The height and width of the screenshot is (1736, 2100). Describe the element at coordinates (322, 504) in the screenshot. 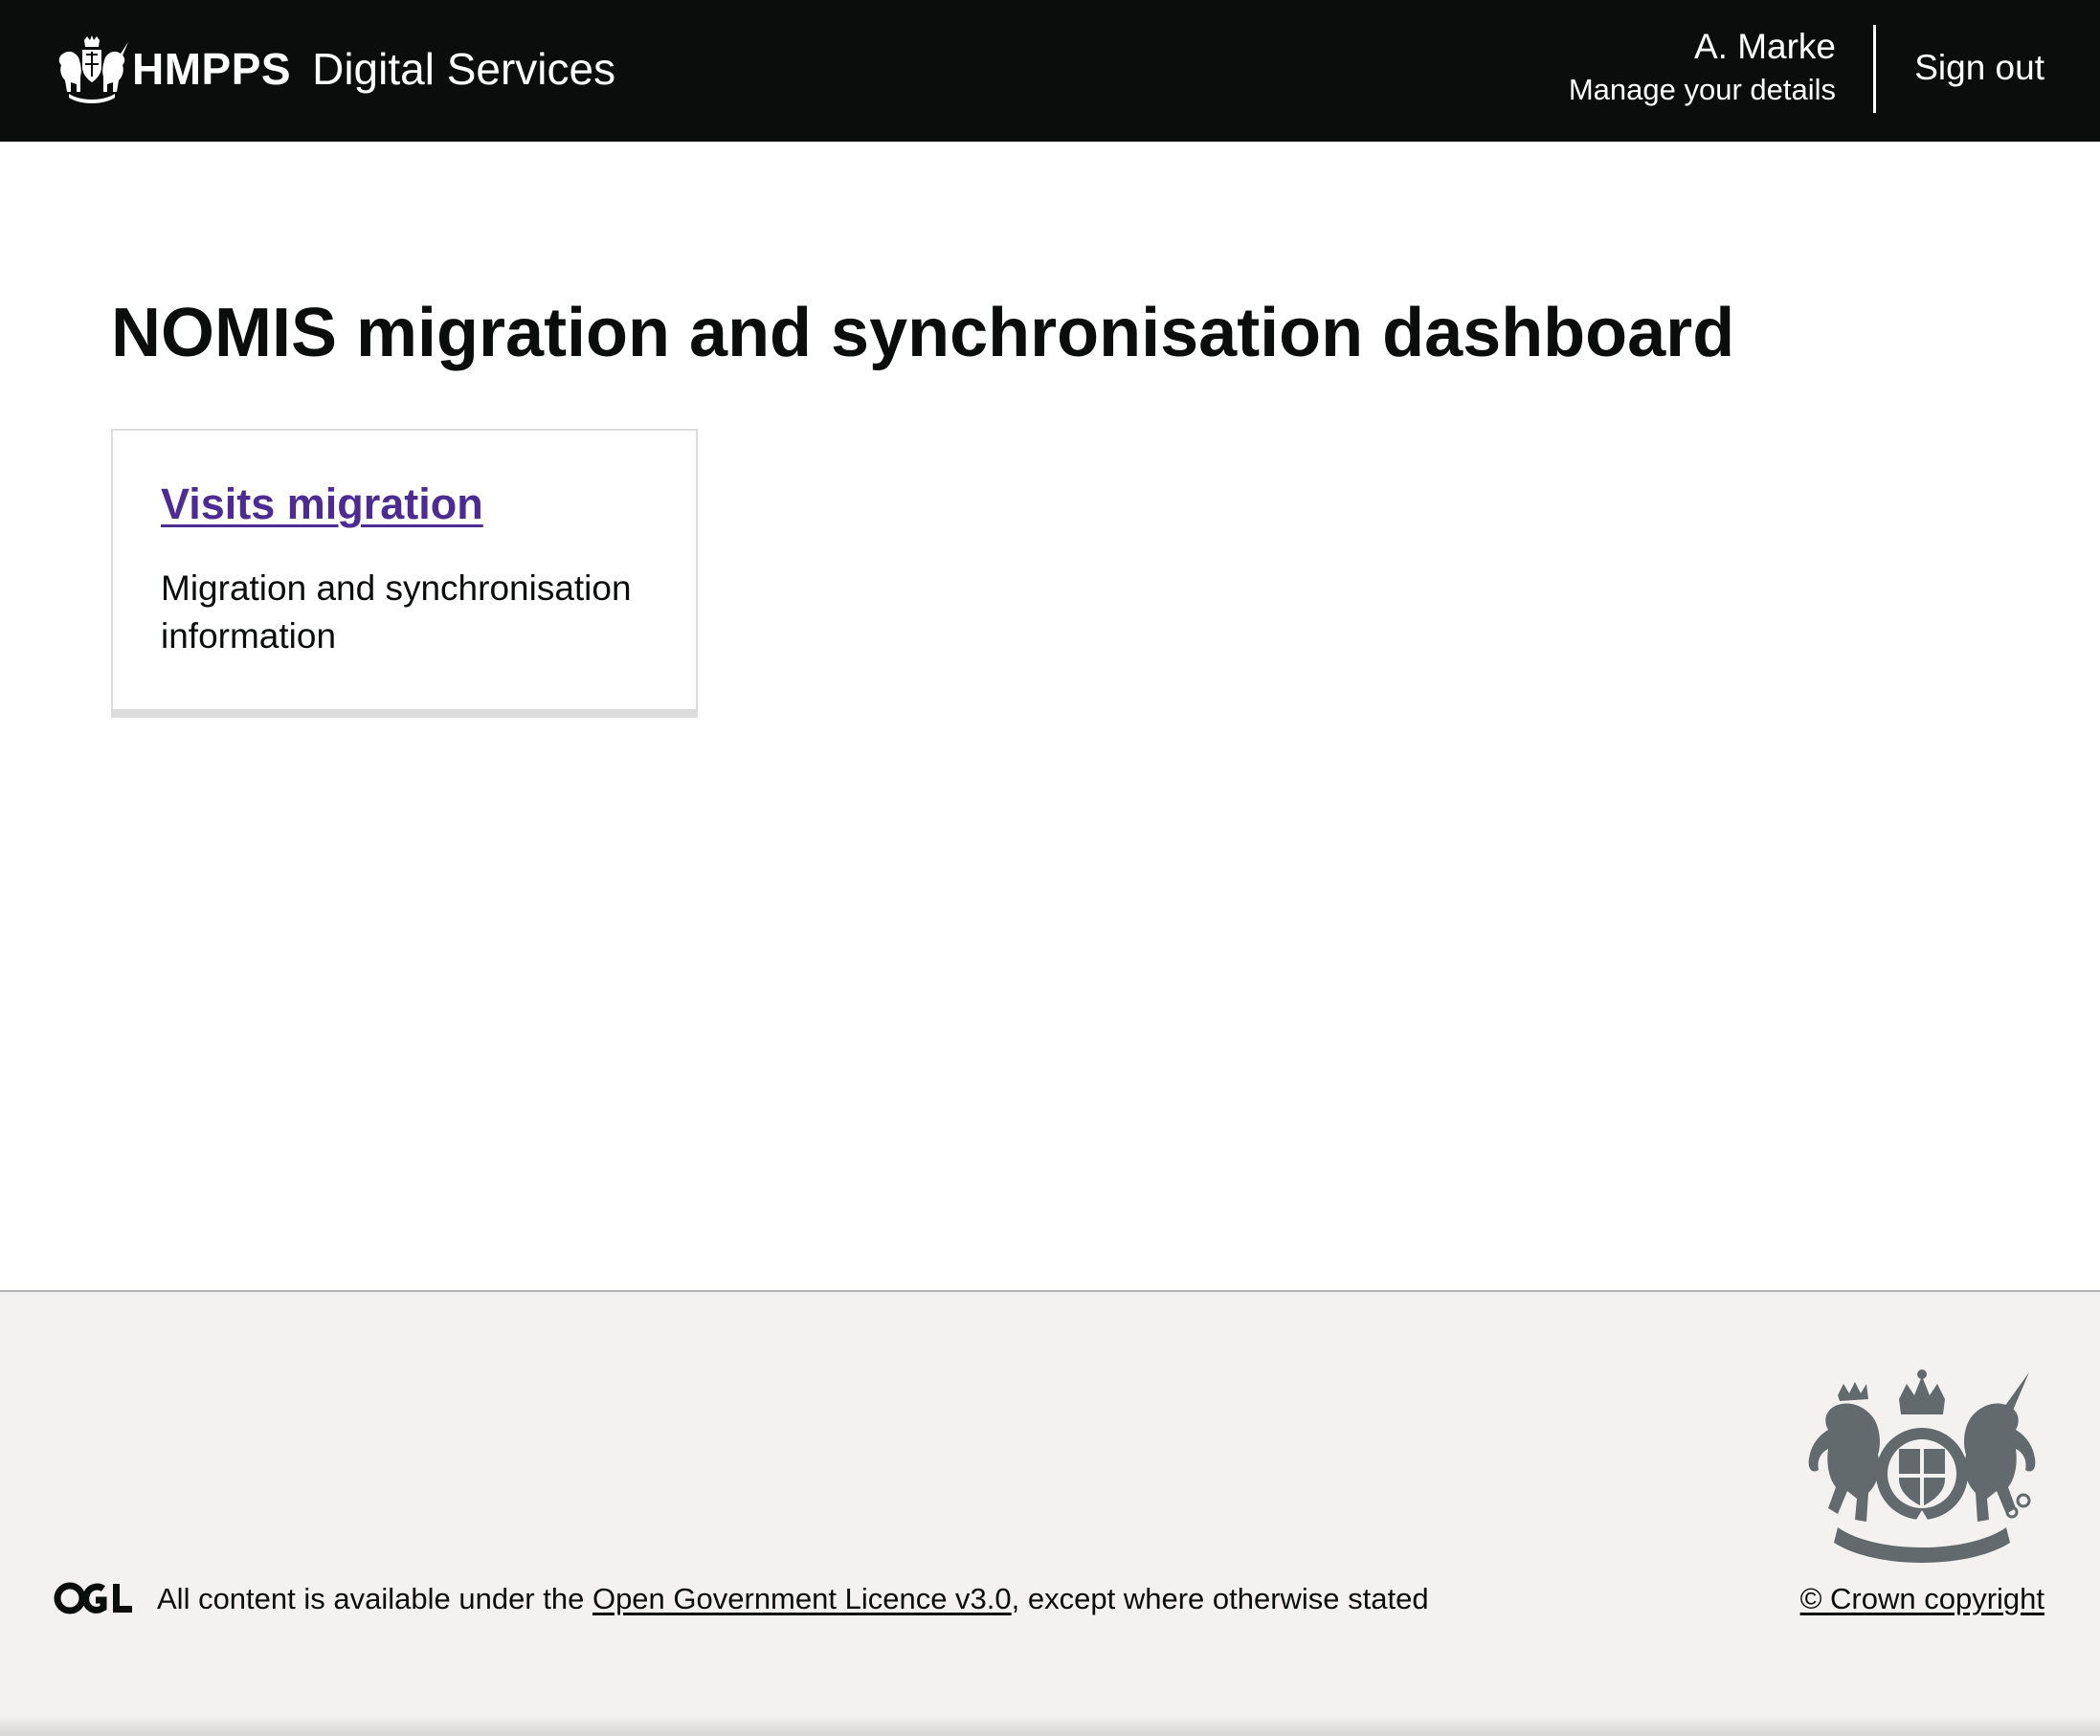

I see `visits-migration-link: Visits migration` at that location.